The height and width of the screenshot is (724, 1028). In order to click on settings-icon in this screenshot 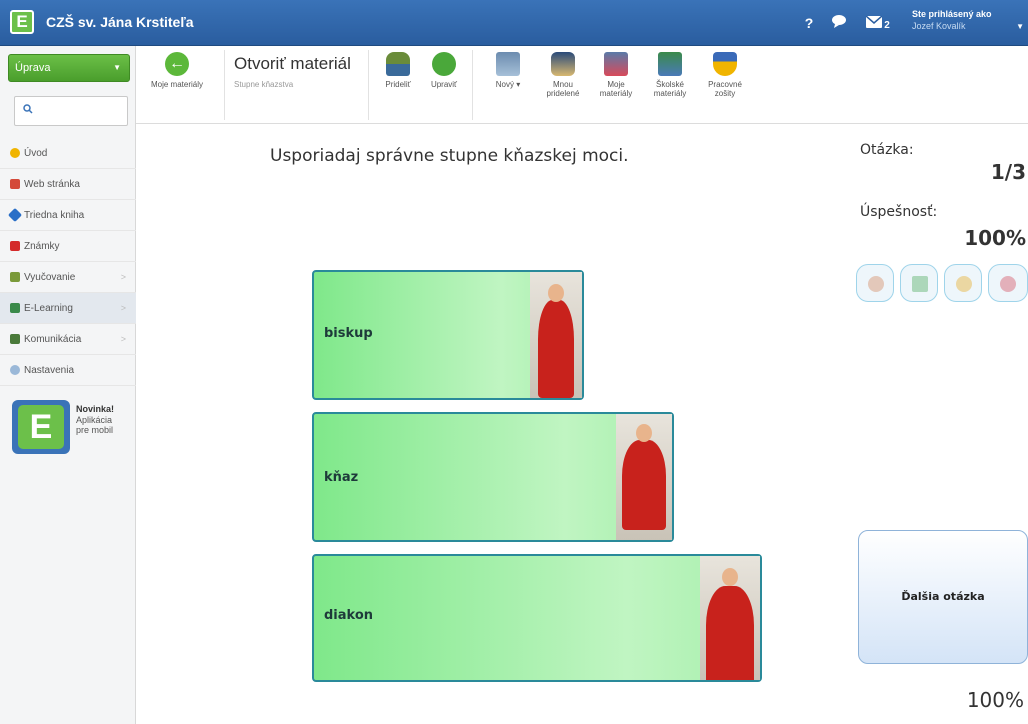, I will do `click(15, 370)`.